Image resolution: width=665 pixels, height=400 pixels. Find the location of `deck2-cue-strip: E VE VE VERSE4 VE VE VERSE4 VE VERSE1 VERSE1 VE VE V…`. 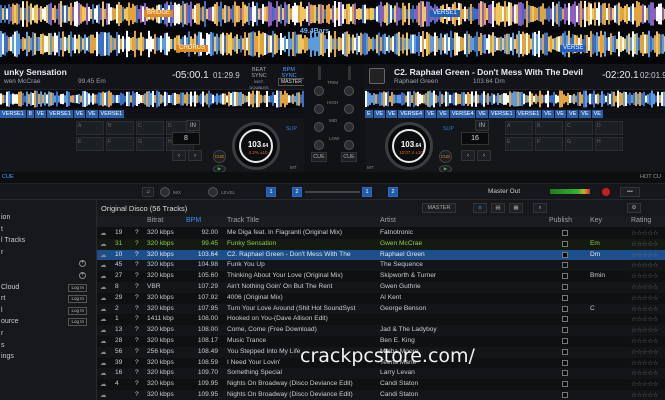

deck2-cue-strip: E VE VE VERSE4 VE VE VERSE4 VE VERSE1 VERSE1 VE VE V… is located at coordinates (515, 113).